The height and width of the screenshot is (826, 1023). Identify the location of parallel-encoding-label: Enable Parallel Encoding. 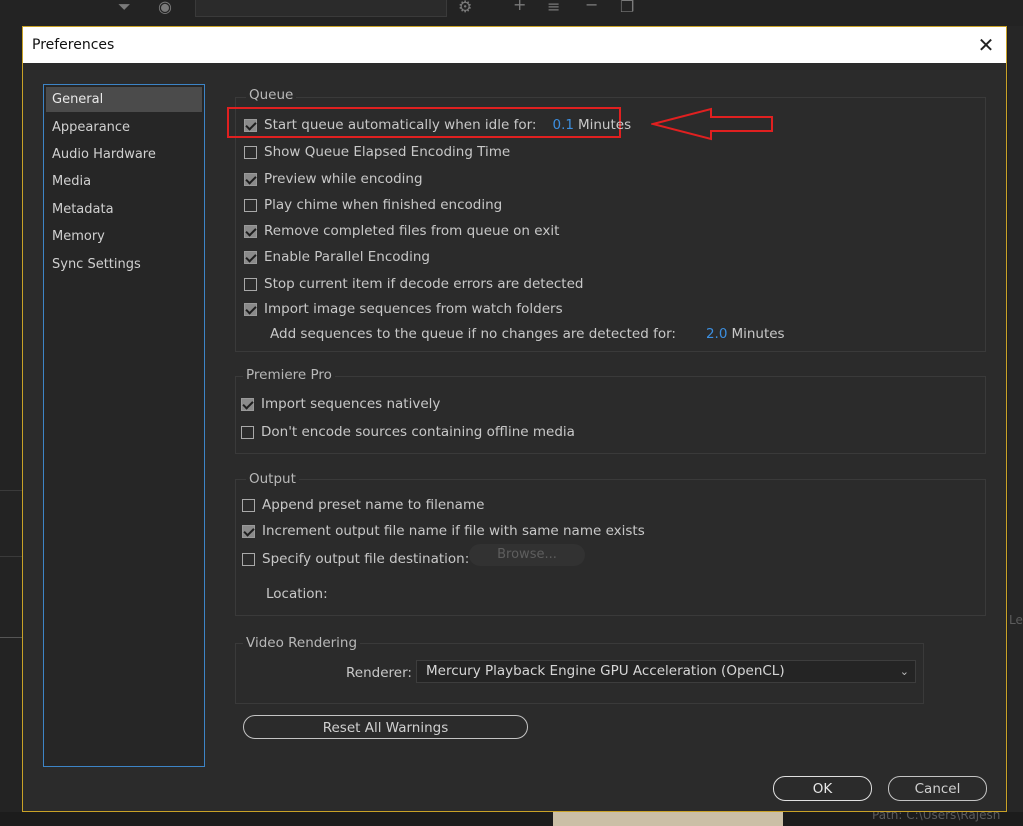
(347, 257).